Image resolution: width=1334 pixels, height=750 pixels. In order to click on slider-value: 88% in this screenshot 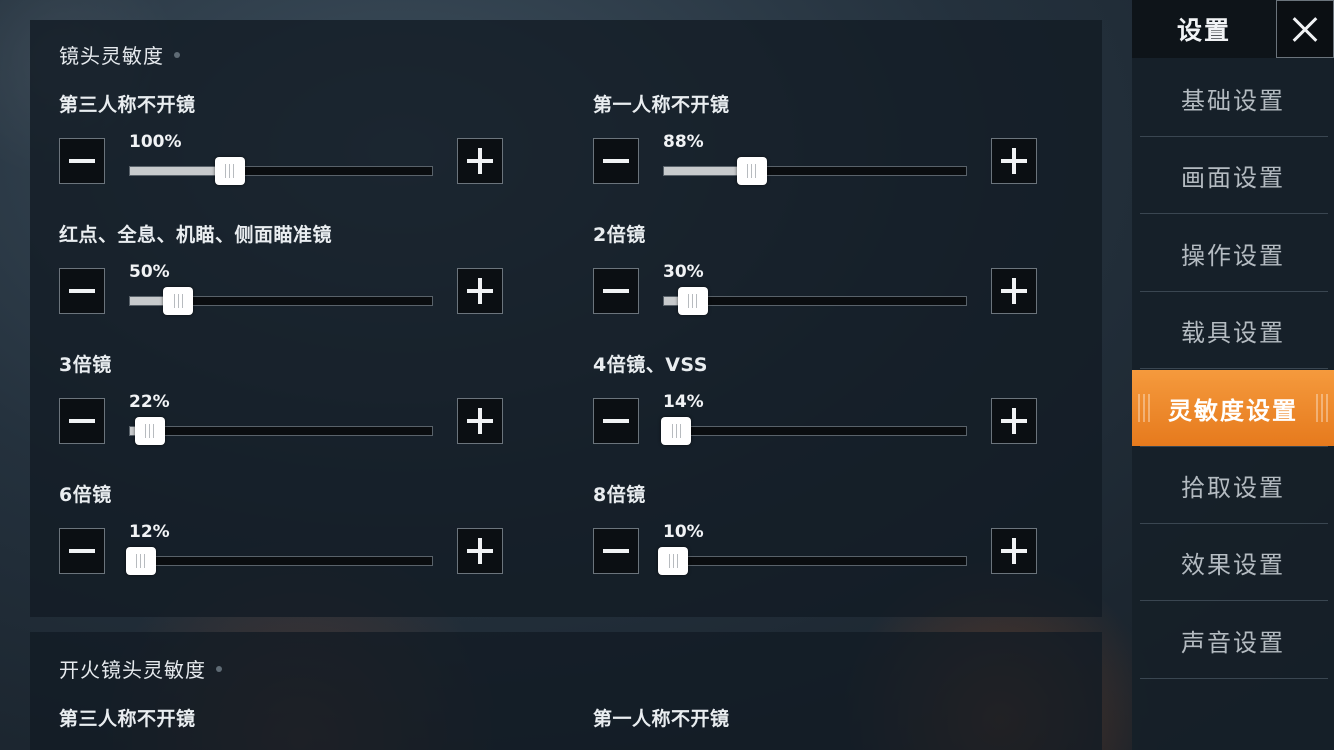, I will do `click(683, 142)`.